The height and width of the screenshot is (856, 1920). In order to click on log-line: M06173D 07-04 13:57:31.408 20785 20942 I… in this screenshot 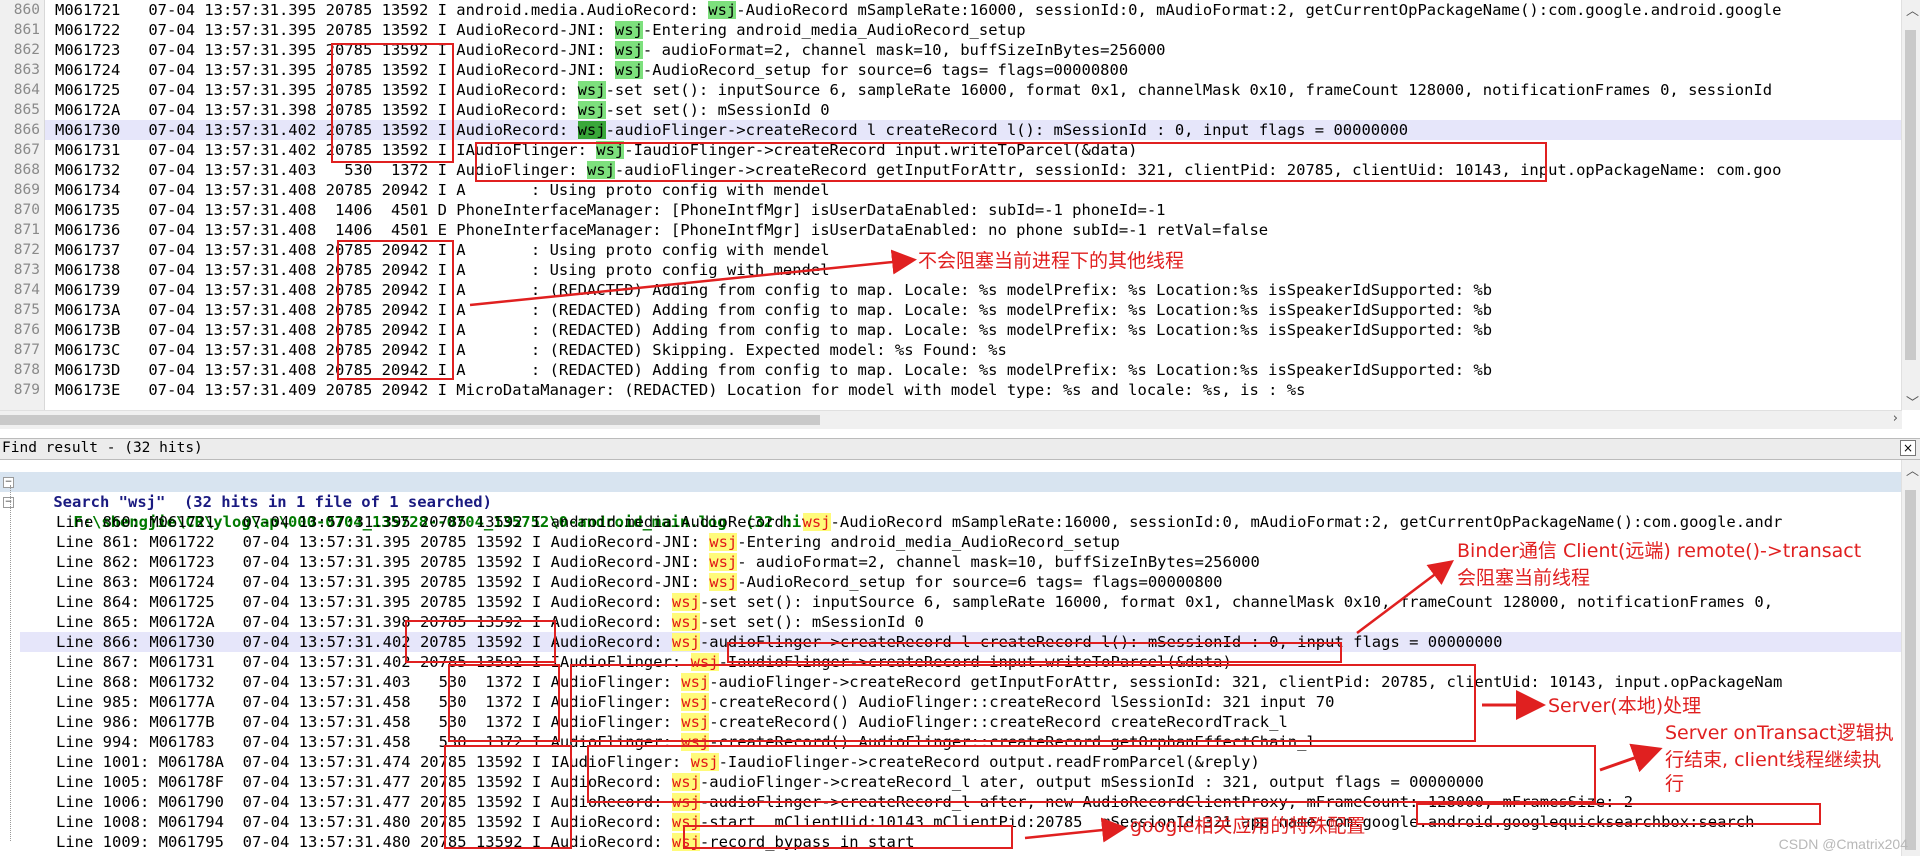, I will do `click(773, 370)`.